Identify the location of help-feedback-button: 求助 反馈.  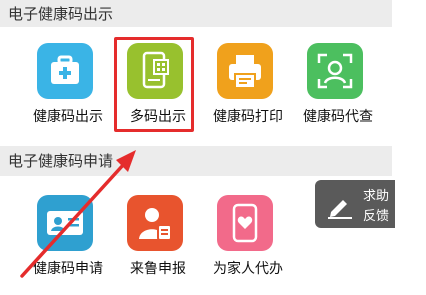
(355, 204).